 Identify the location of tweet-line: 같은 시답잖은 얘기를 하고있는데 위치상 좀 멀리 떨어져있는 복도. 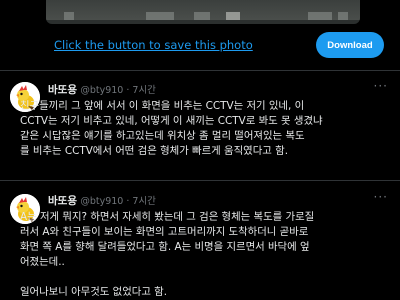
(162, 136).